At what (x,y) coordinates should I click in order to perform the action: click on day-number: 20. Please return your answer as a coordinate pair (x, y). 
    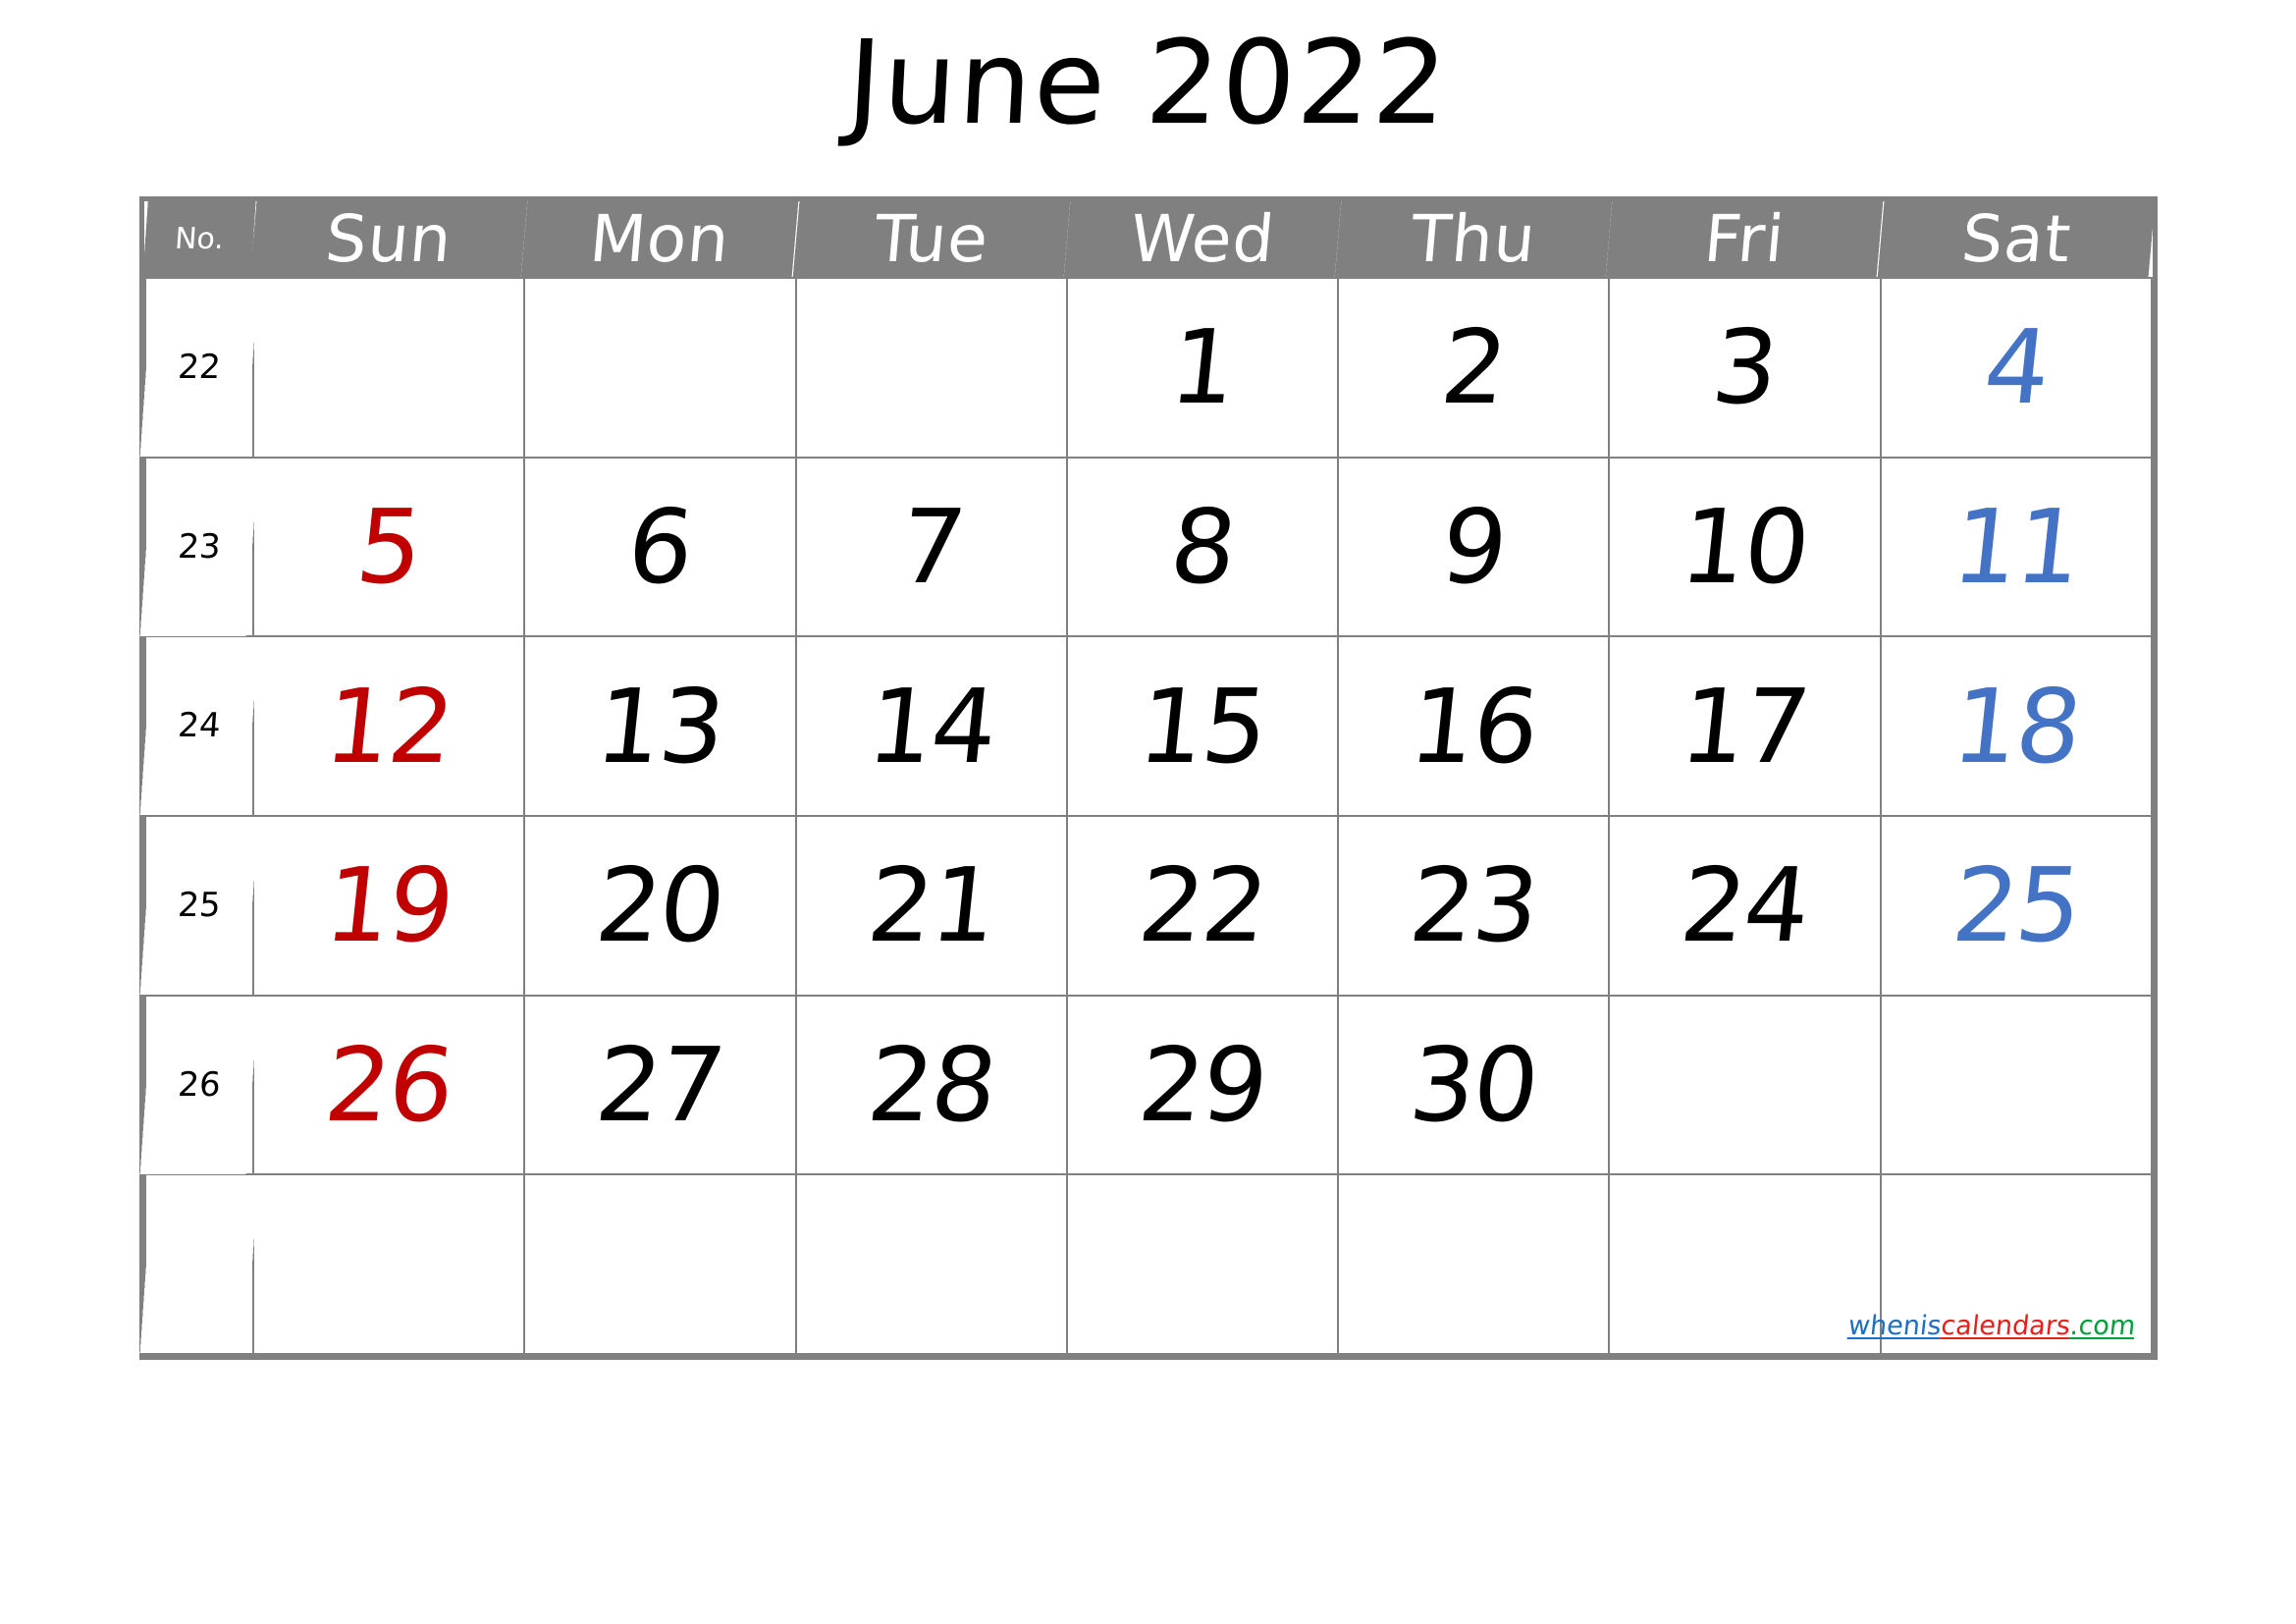
    Looking at the image, I should click on (660, 905).